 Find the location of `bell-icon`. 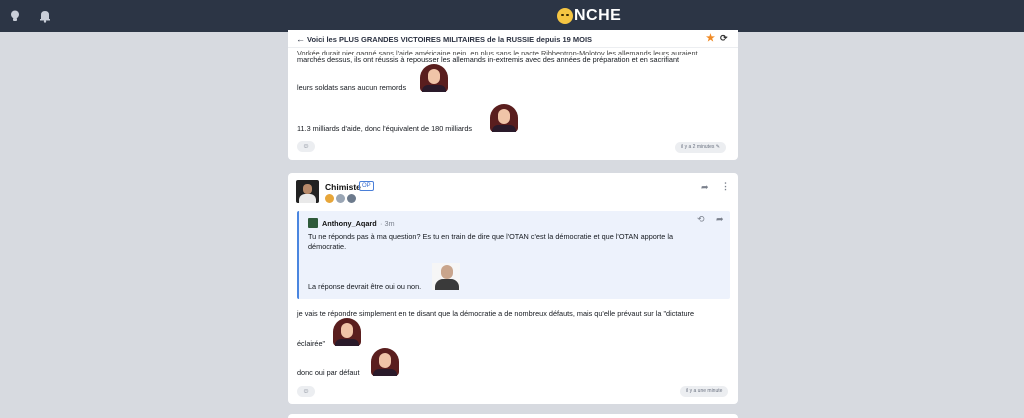

bell-icon is located at coordinates (45, 16).